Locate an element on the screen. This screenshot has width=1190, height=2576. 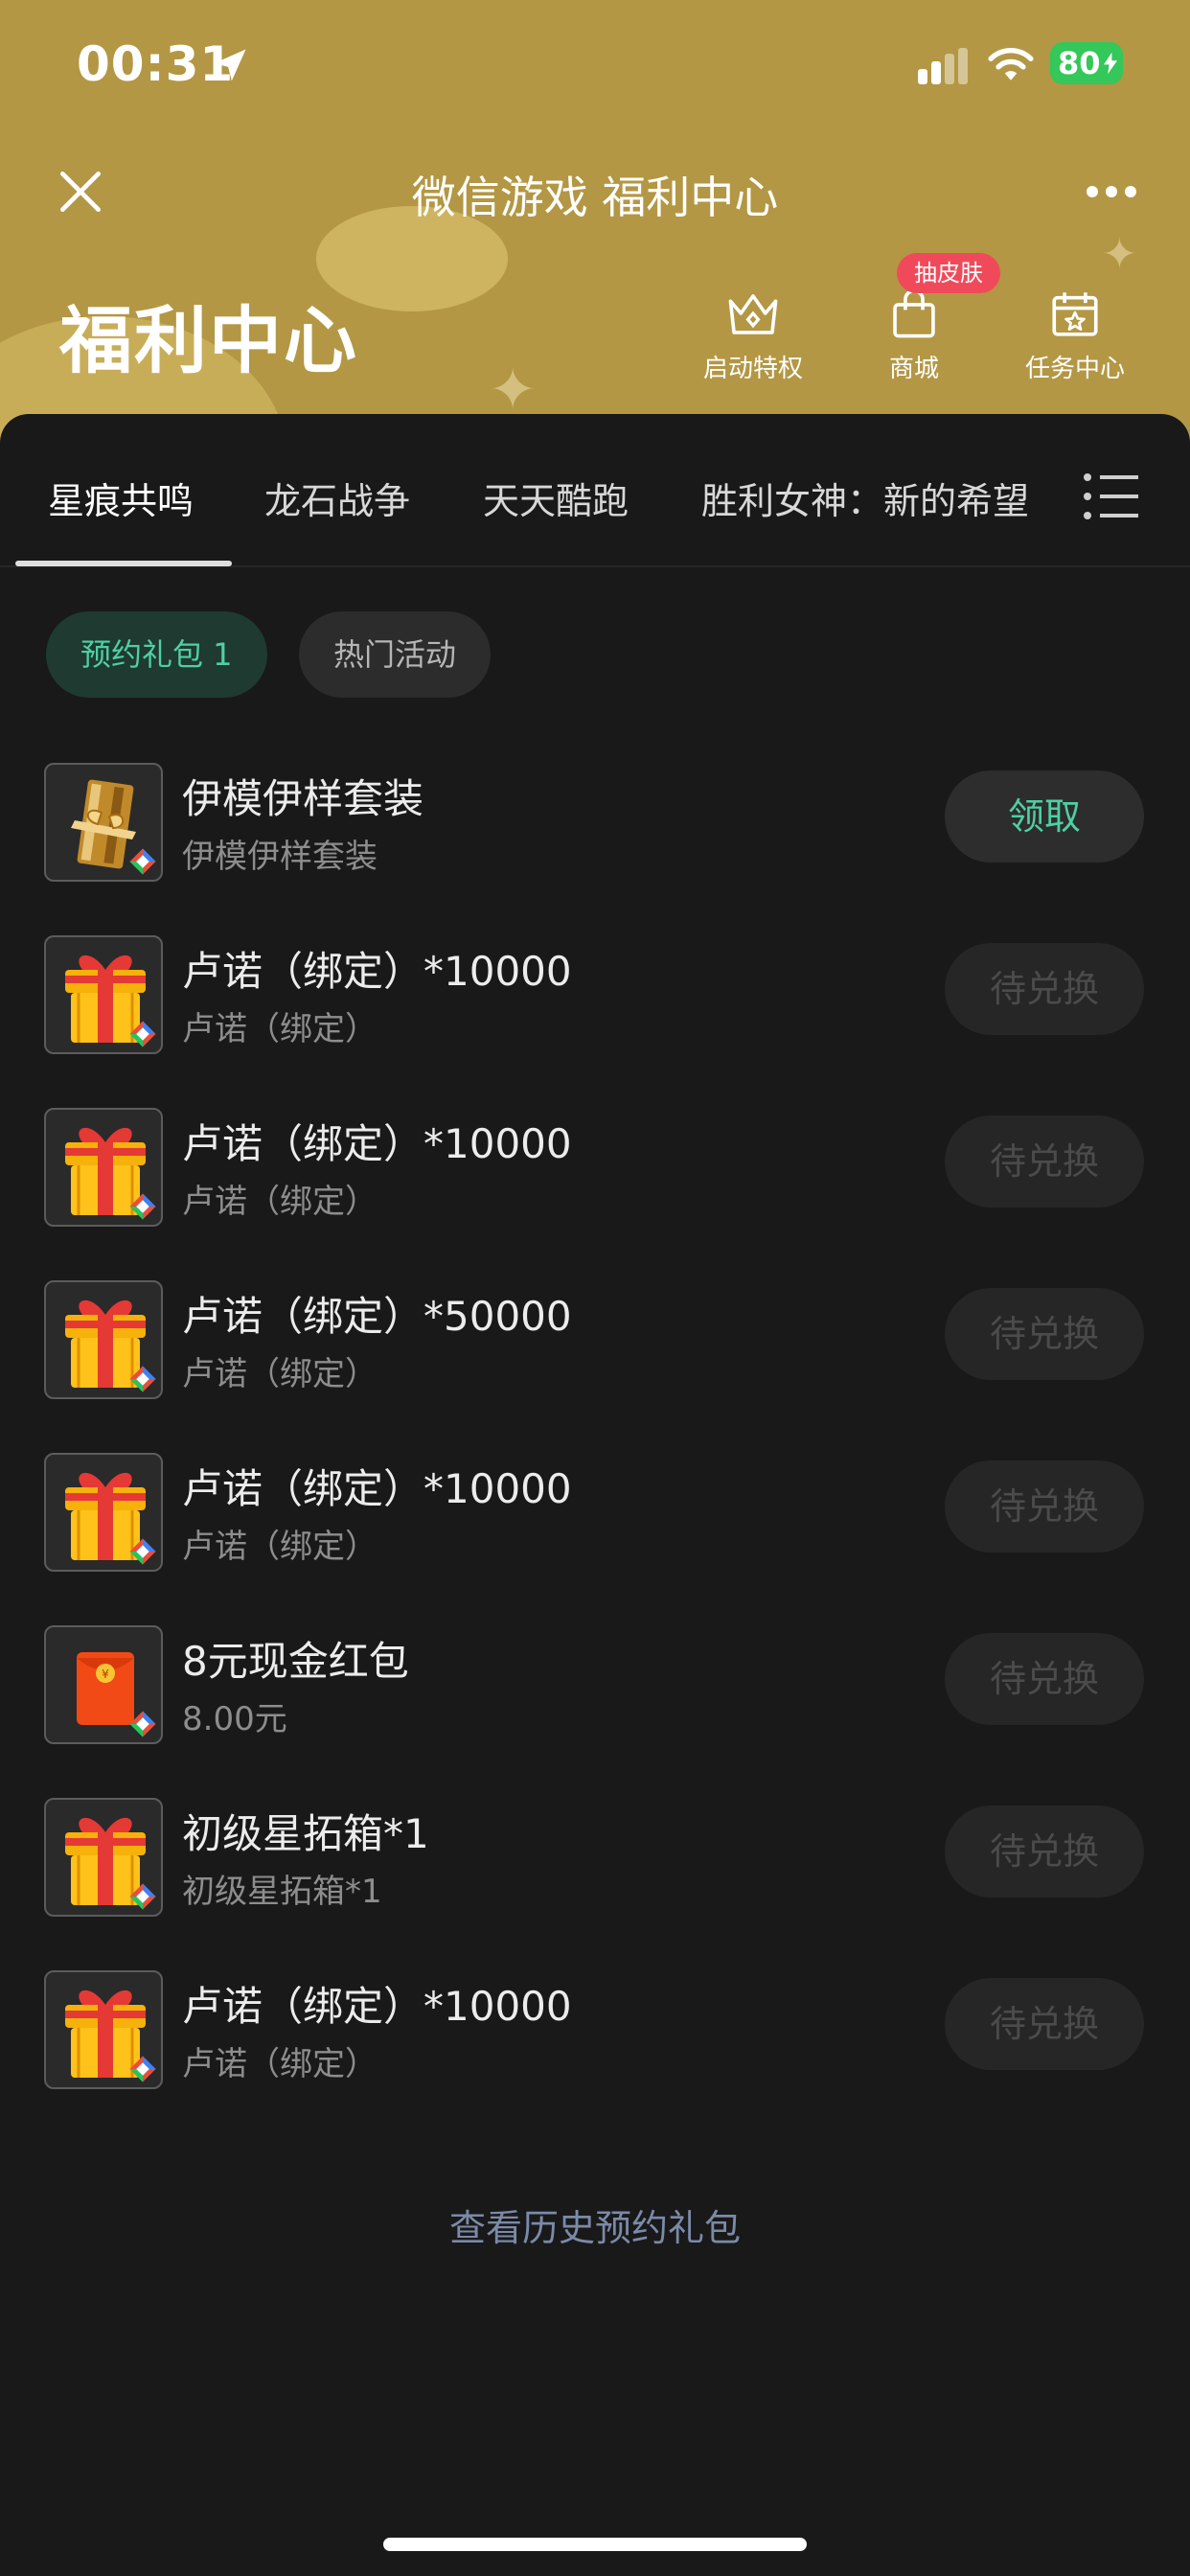
battery-indicator: 80 is located at coordinates (1087, 63).